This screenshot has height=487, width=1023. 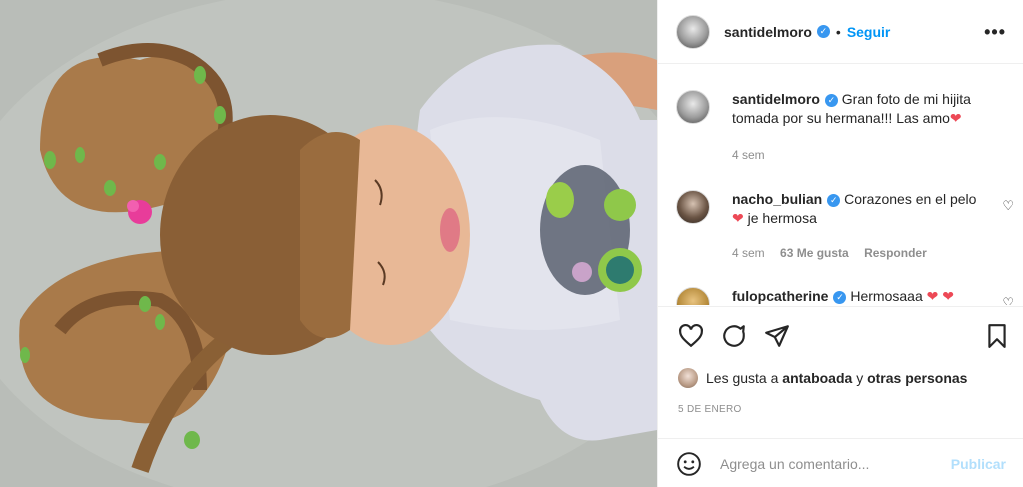 I want to click on follow-button: Seguir, so click(x=869, y=32).